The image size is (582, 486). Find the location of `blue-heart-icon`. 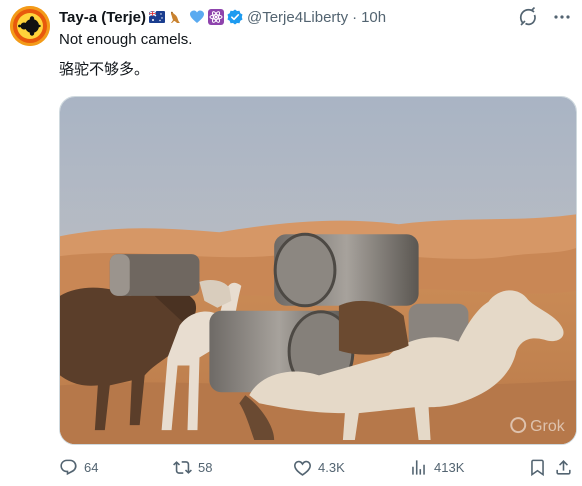

blue-heart-icon is located at coordinates (197, 17).